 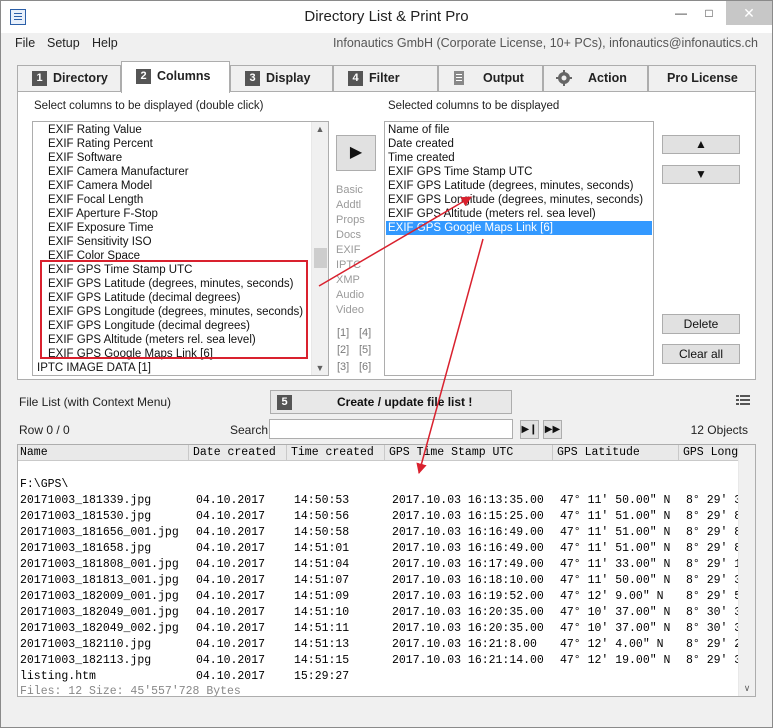 I want to click on tab-directory: 1 Directory, so click(x=69, y=78).